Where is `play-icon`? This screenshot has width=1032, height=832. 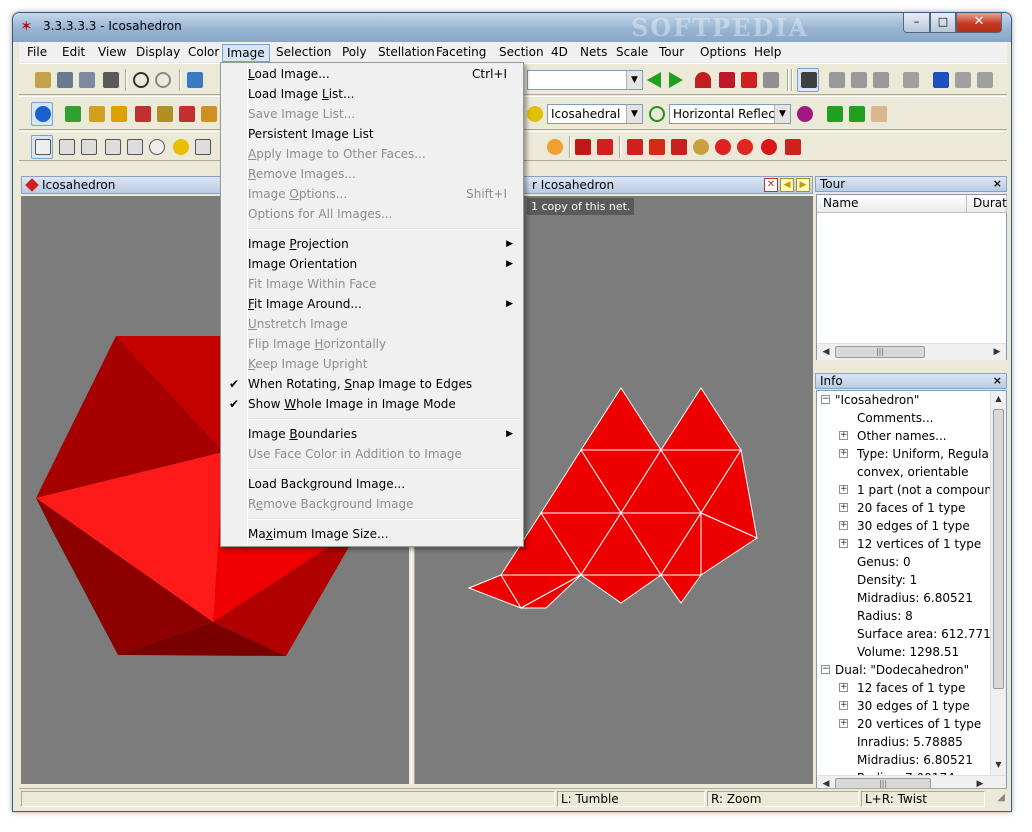
play-icon is located at coordinates (911, 80).